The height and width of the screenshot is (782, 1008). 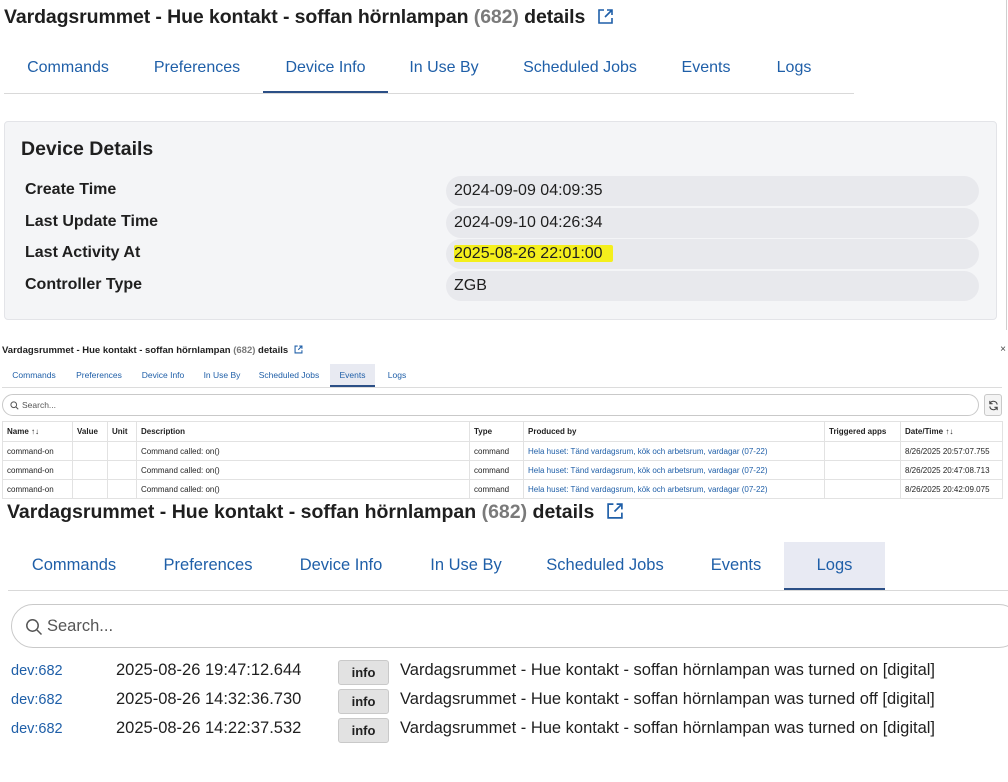 What do you see at coordinates (951, 470) in the screenshot?
I see `cell-datetime: 8/26/2025 20:47:08.713` at bounding box center [951, 470].